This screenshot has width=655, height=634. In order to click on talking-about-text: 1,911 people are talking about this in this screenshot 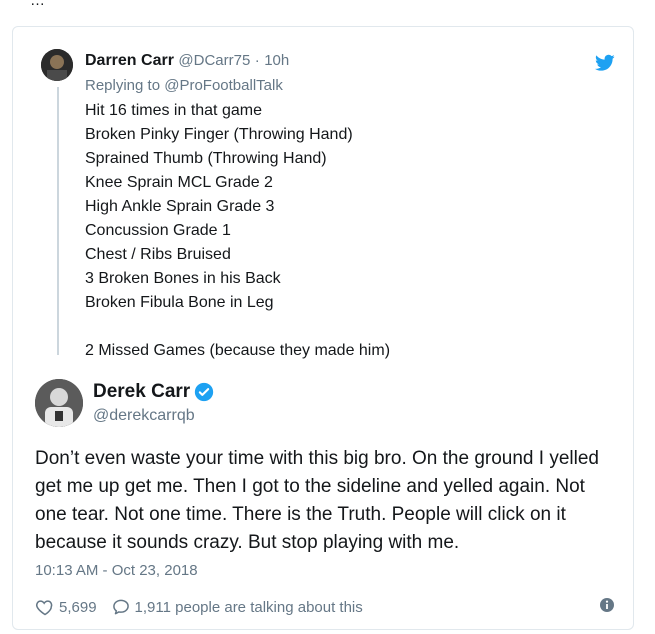, I will do `click(249, 607)`.